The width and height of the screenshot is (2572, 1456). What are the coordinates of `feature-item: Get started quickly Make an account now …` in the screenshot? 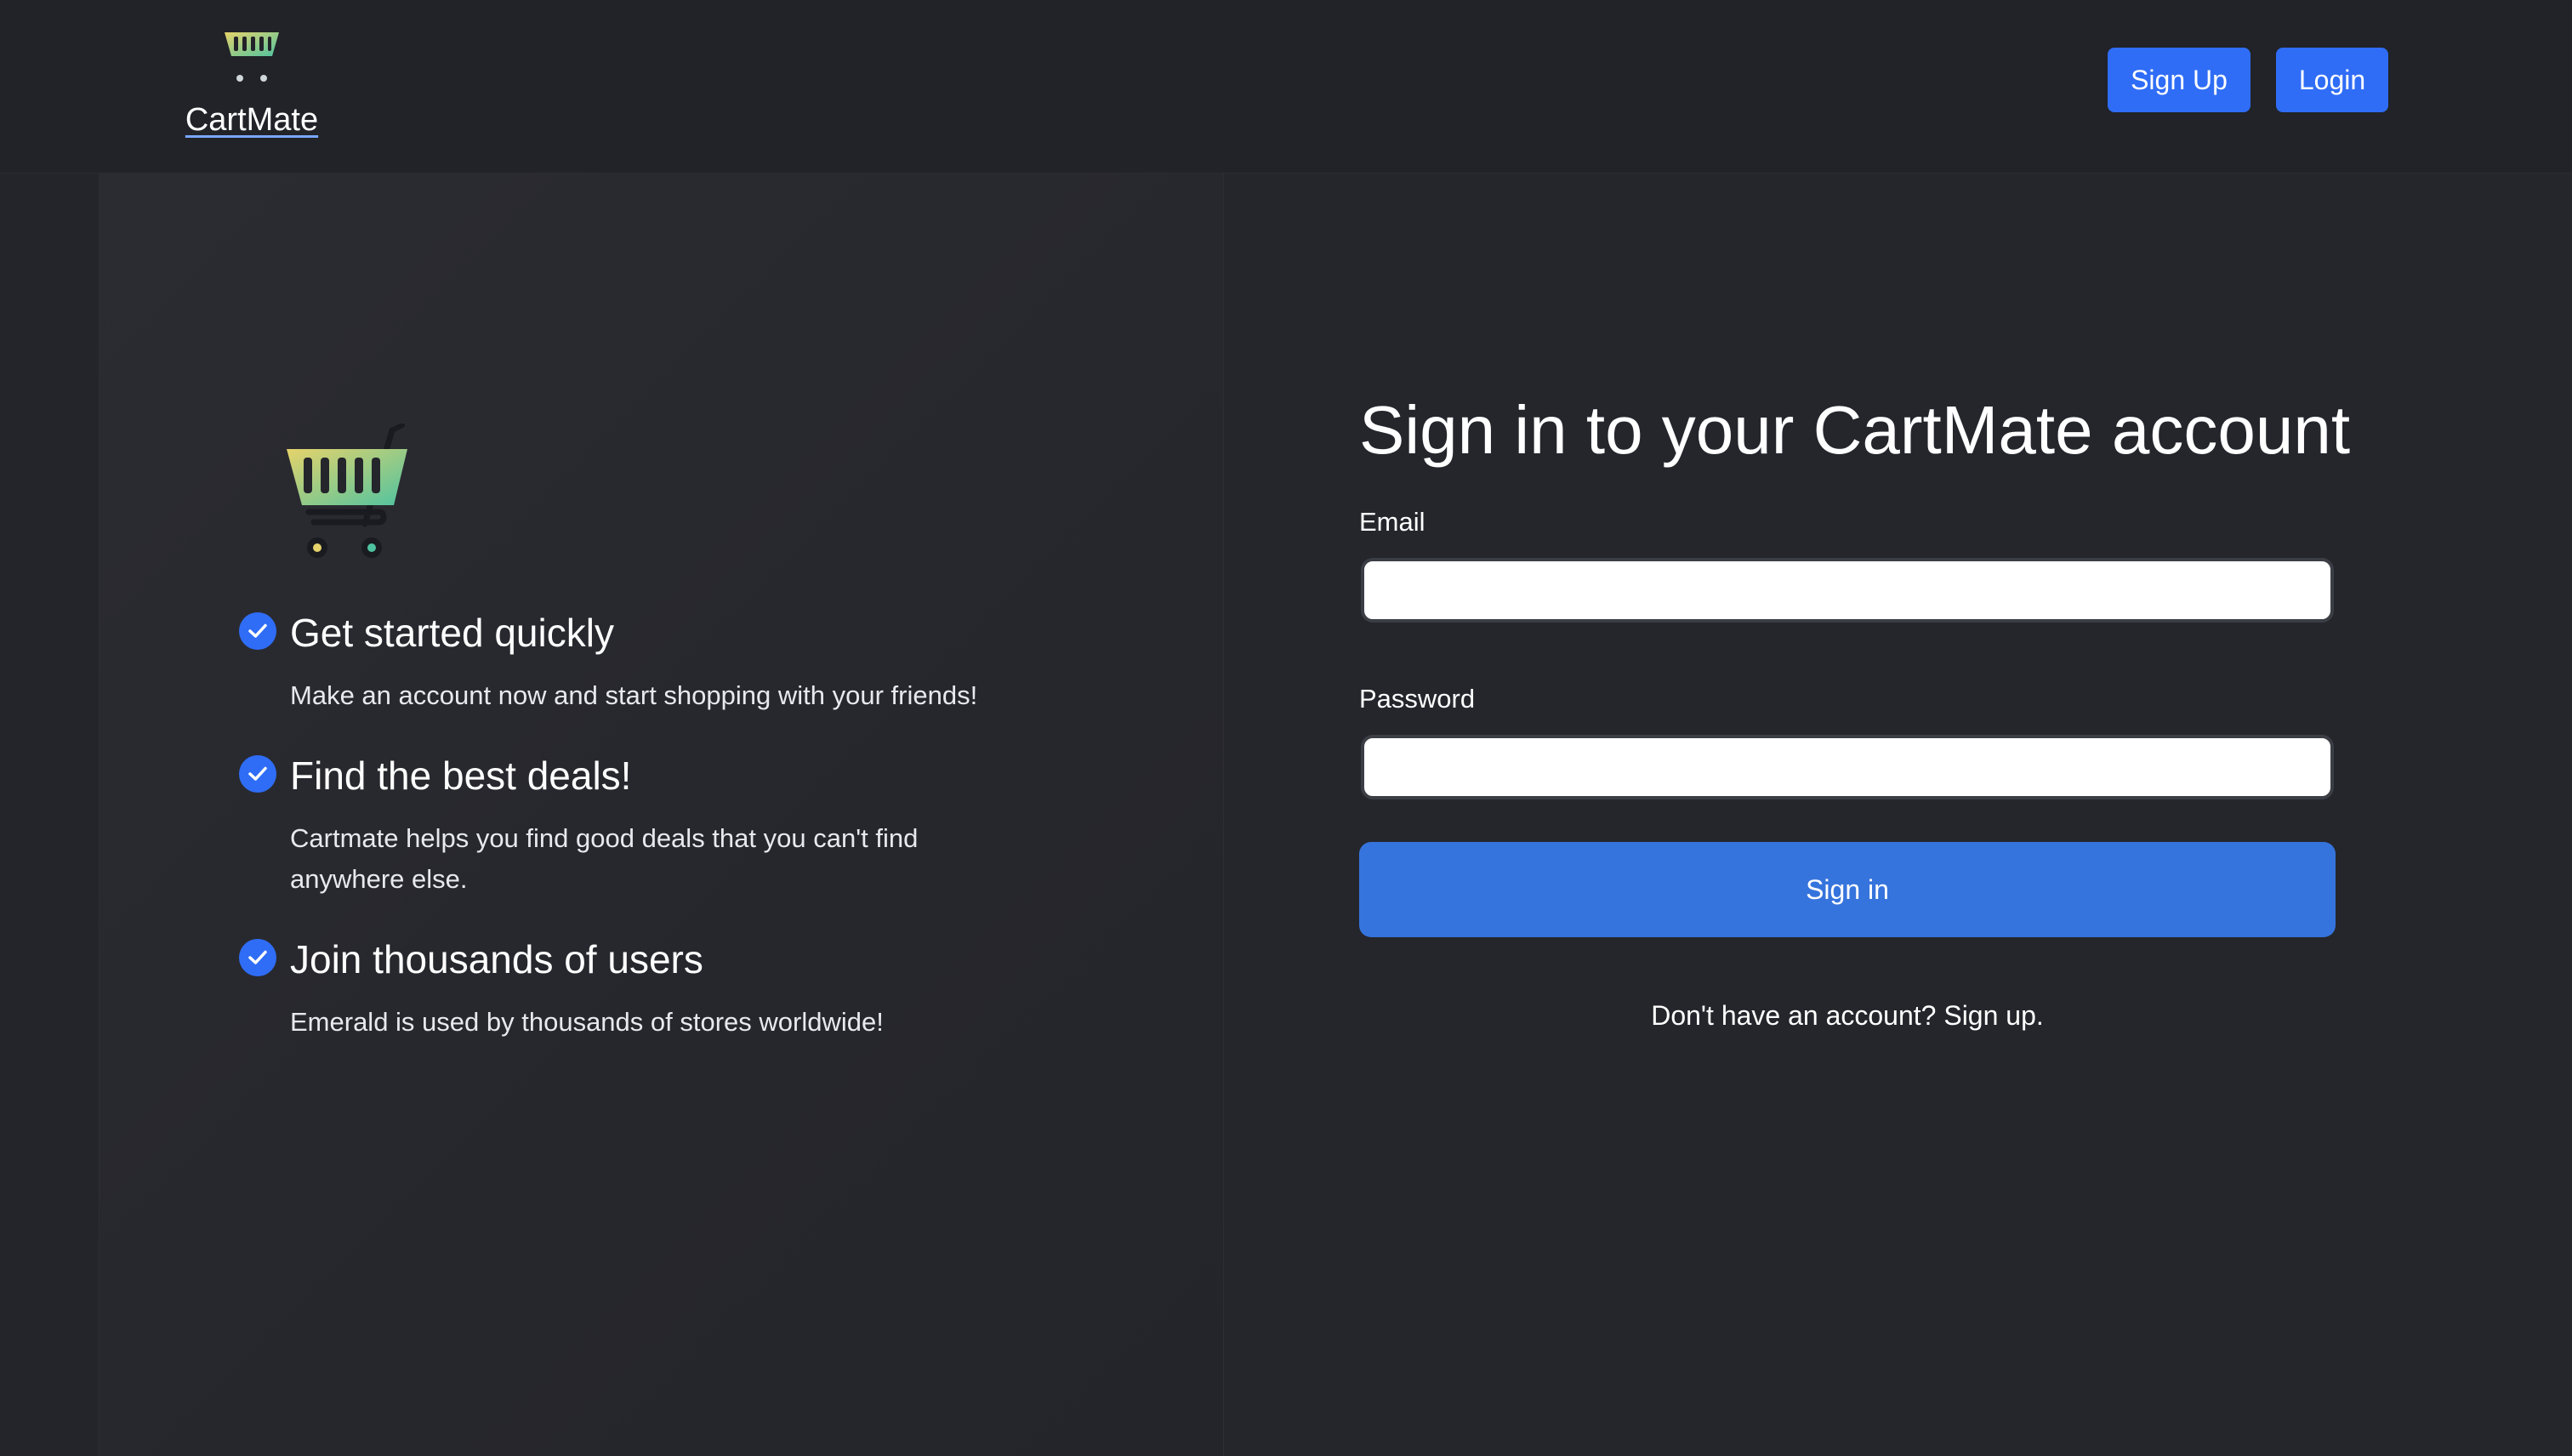 It's located at (664, 661).